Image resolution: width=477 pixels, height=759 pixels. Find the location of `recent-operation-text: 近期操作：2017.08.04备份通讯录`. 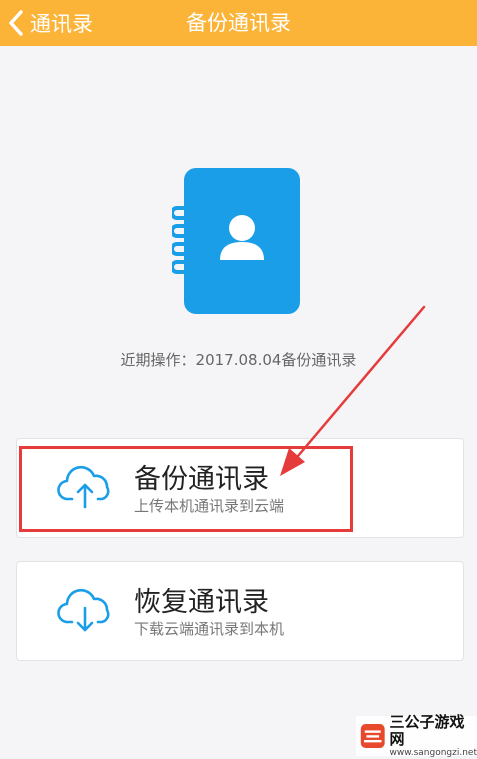

recent-operation-text: 近期操作：2017.08.04备份通讯录 is located at coordinates (238, 360).